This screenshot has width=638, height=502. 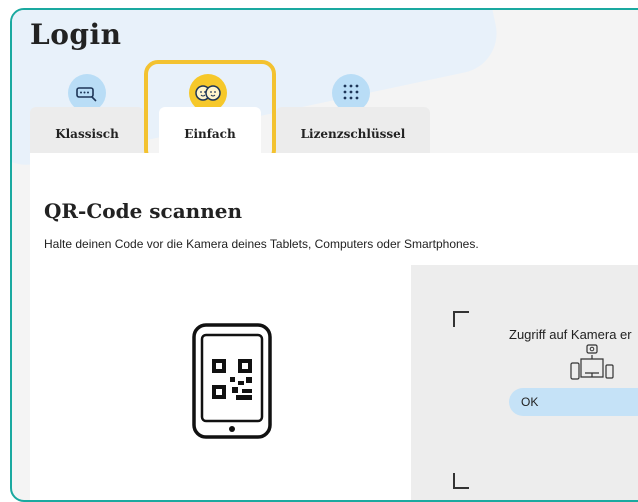 I want to click on ok-button-label: OK, so click(x=530, y=402).